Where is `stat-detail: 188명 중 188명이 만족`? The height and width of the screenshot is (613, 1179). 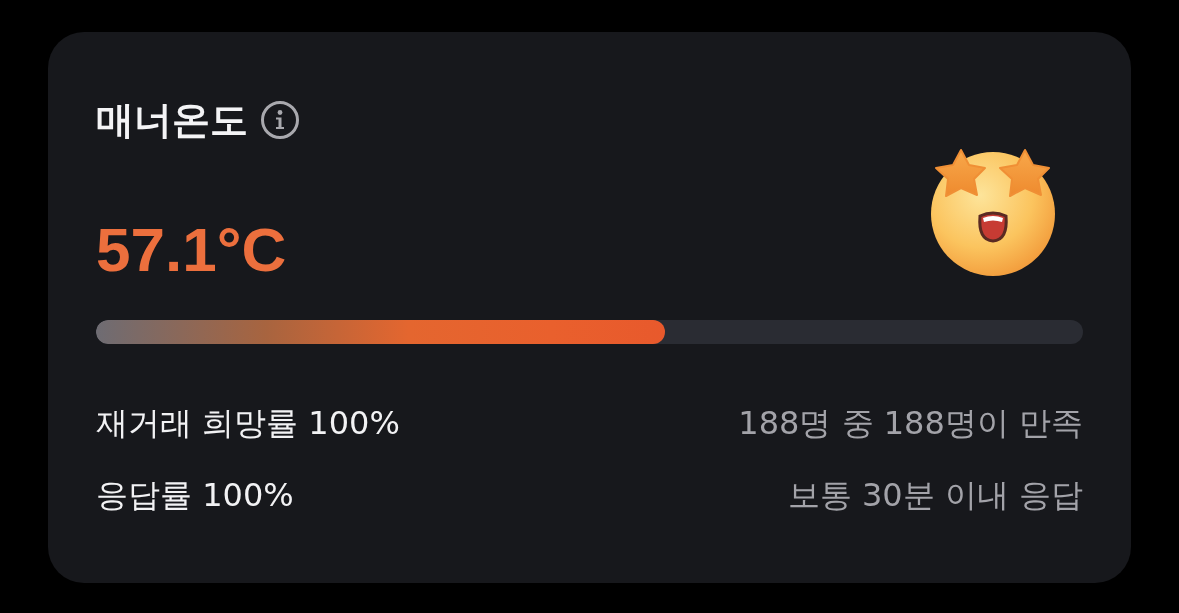
stat-detail: 188명 중 188명이 만족 is located at coordinates (910, 423).